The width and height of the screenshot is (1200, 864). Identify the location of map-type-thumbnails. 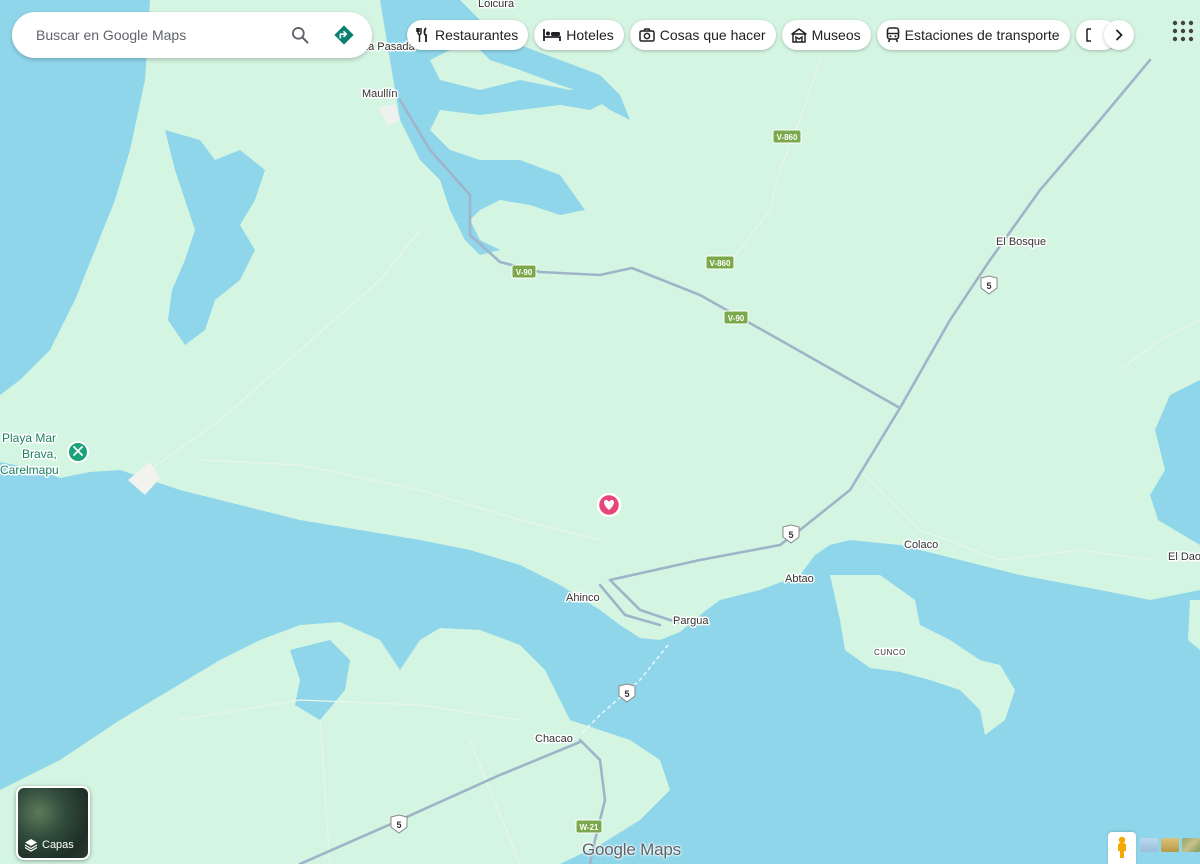
(1170, 845).